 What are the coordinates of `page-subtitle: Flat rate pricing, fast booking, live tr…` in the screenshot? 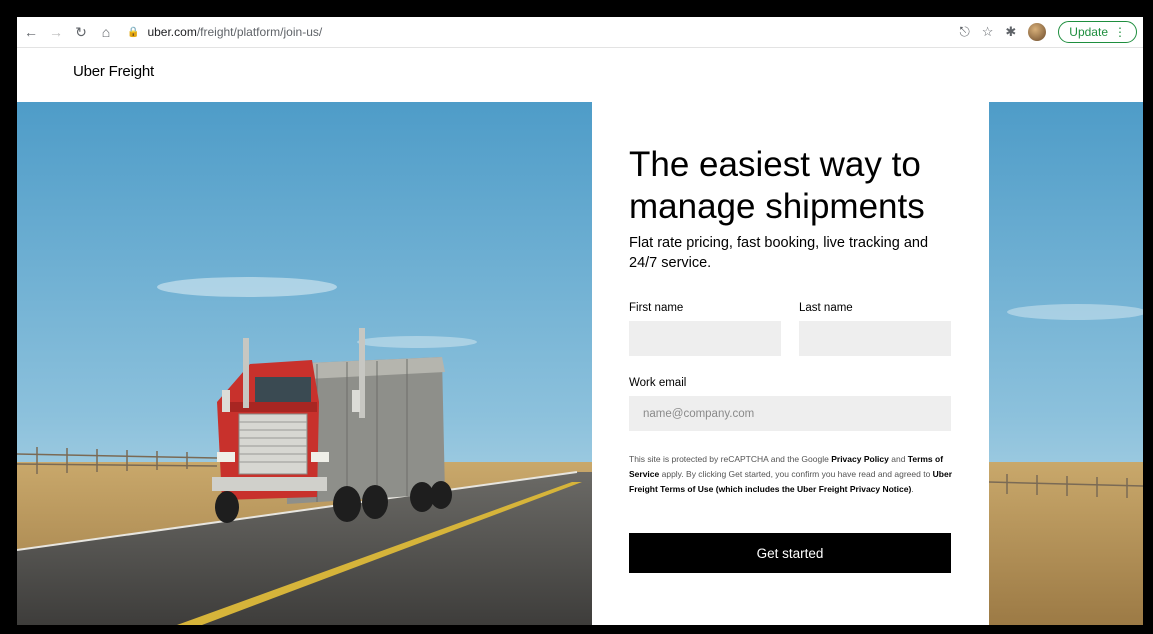 It's located at (779, 253).